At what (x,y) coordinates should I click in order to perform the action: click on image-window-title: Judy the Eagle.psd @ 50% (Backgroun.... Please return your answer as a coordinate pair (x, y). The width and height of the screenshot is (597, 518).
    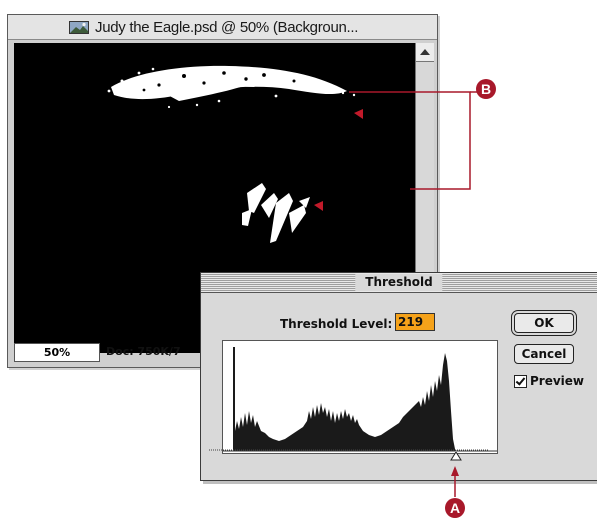
    Looking at the image, I should click on (227, 27).